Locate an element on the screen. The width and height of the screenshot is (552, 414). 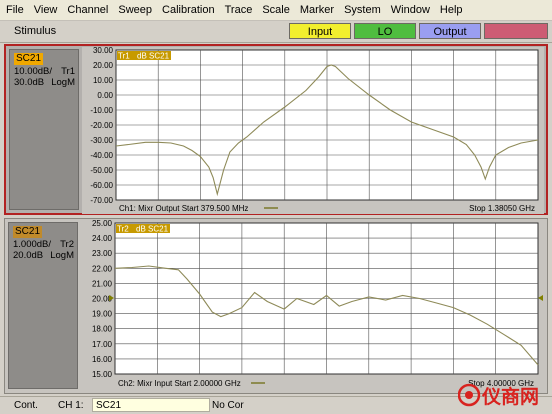
menu-file: File is located at coordinates (14, 10).